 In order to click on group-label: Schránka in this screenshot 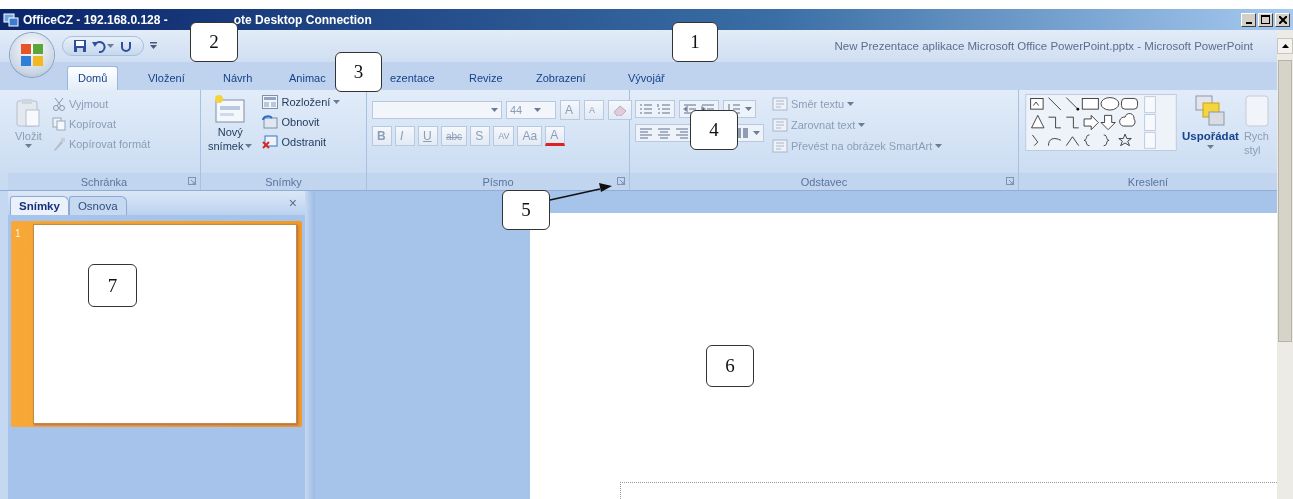, I will do `click(104, 181)`.